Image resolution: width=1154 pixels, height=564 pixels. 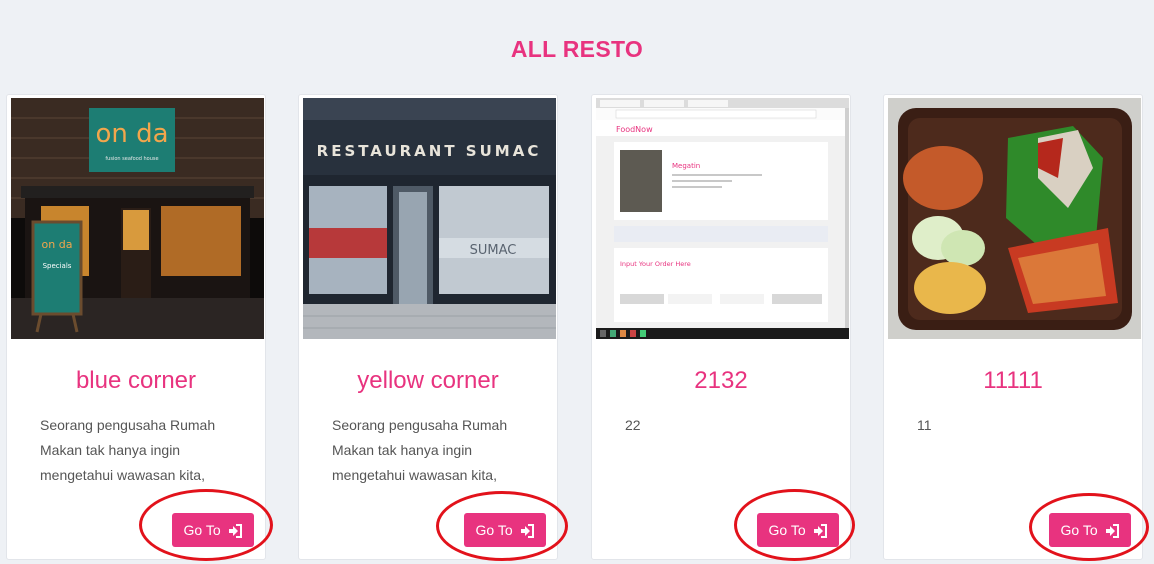 I want to click on svg-text: on da, so click(x=57, y=244).